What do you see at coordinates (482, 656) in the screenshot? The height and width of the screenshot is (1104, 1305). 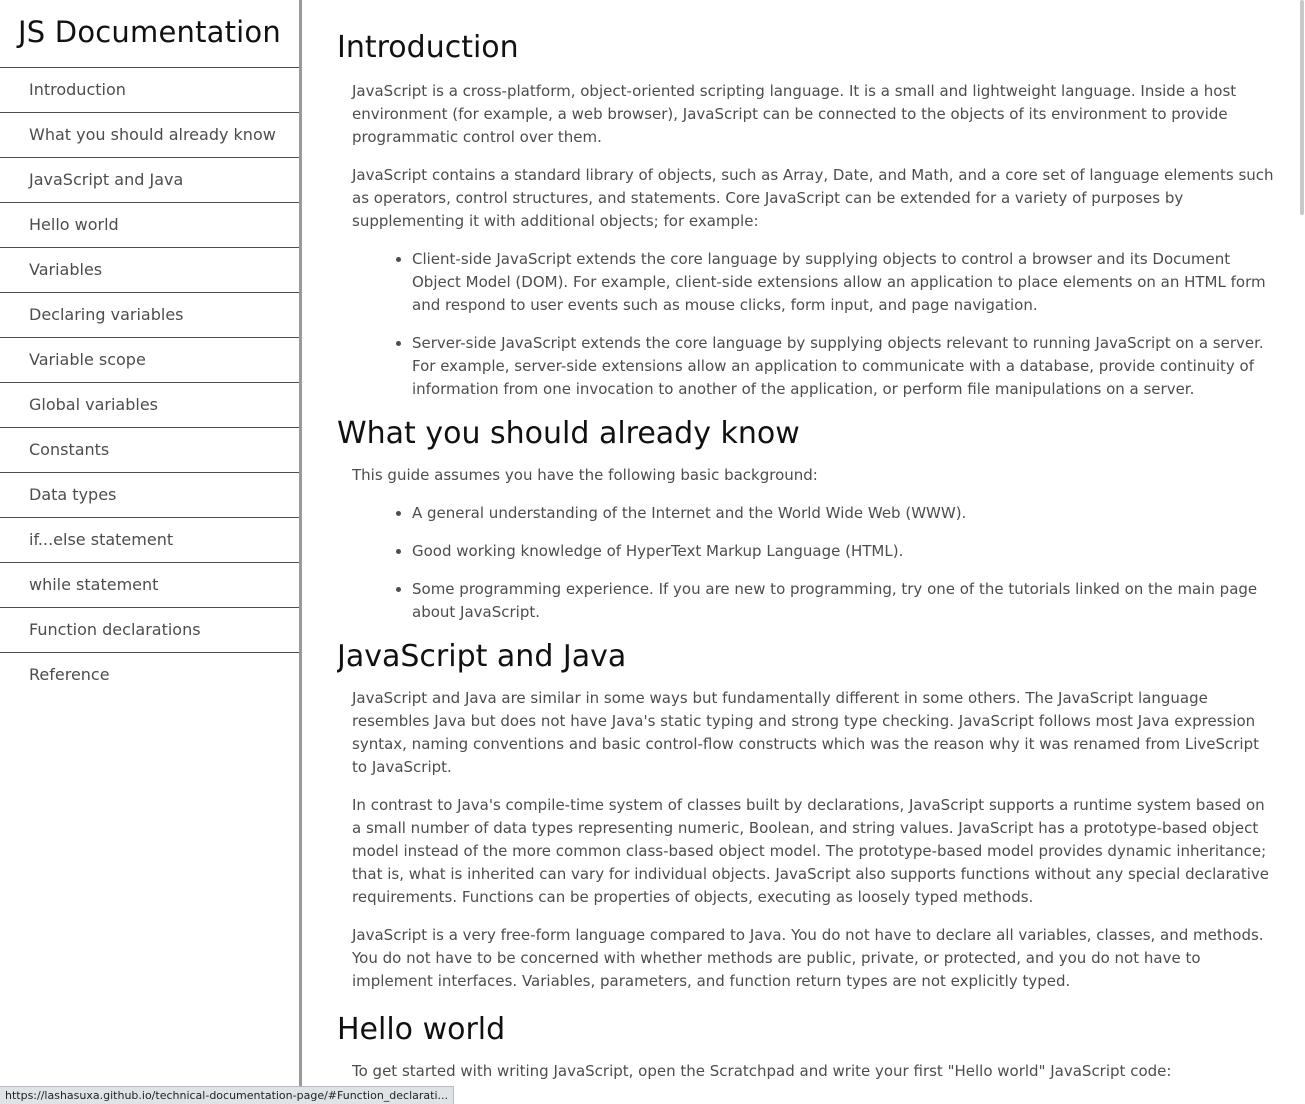 I see `section-heading: JavaScript and Java` at bounding box center [482, 656].